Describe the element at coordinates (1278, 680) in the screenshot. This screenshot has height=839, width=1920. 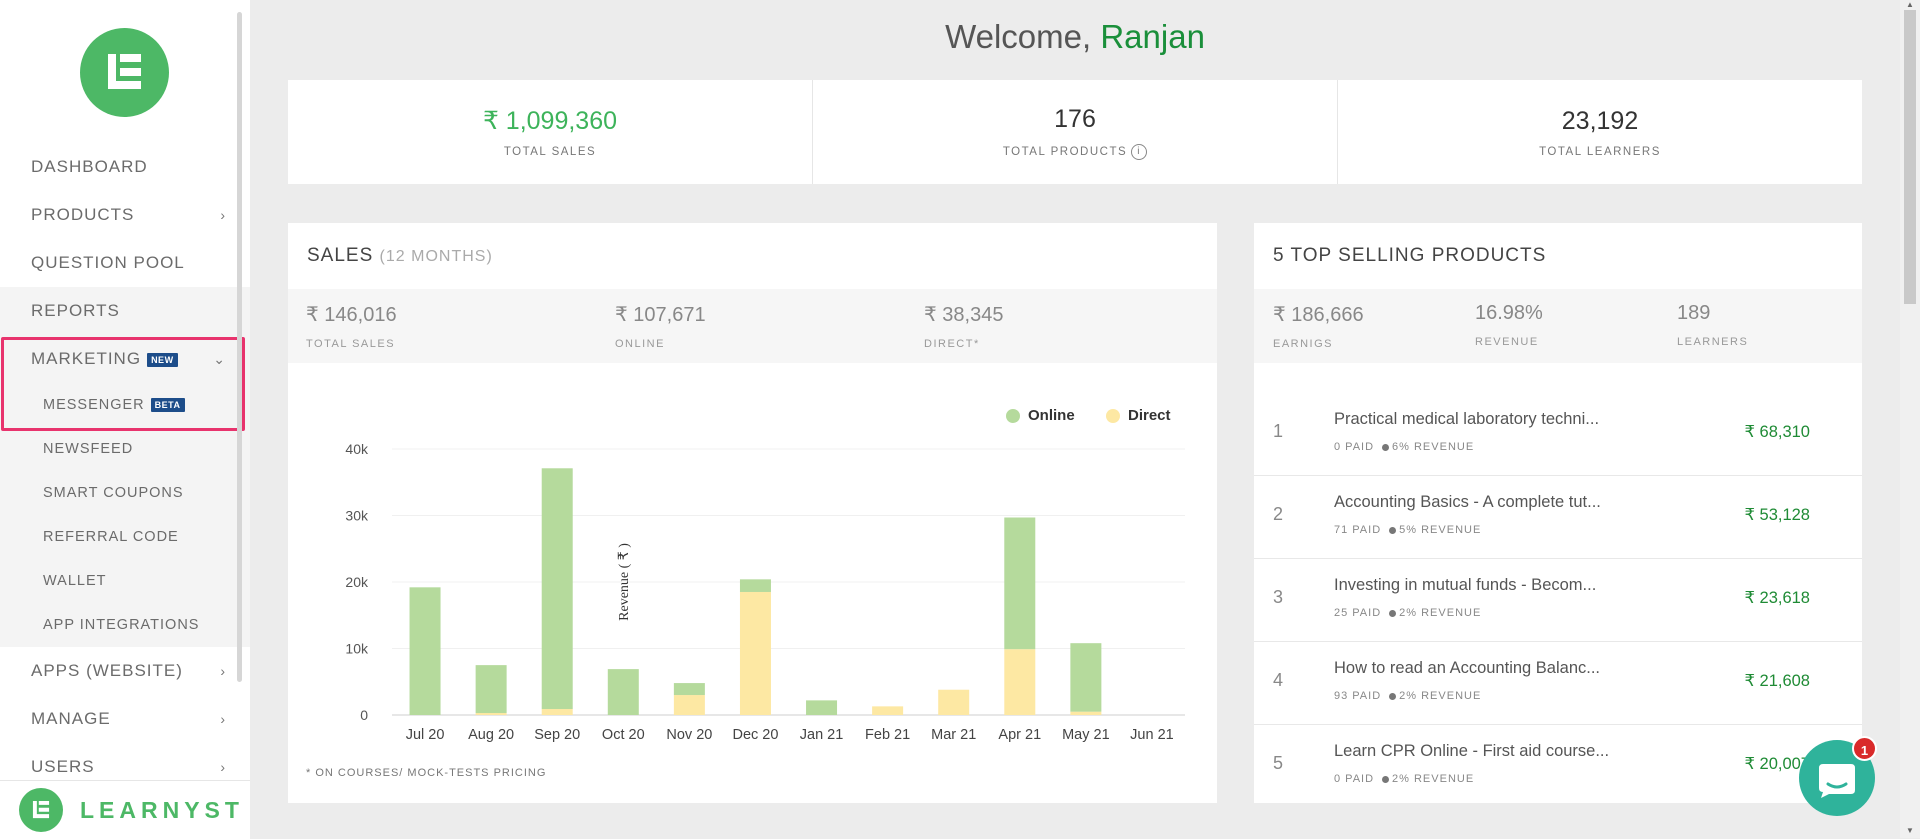
I see `product-rank: 4` at that location.